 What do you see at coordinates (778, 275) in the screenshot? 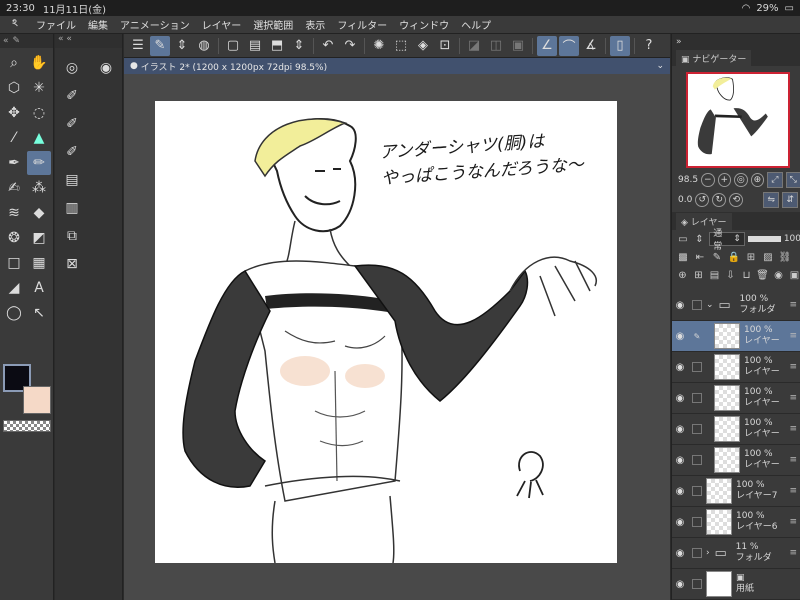
I see `layer-mask-icon: ◉` at bounding box center [778, 275].